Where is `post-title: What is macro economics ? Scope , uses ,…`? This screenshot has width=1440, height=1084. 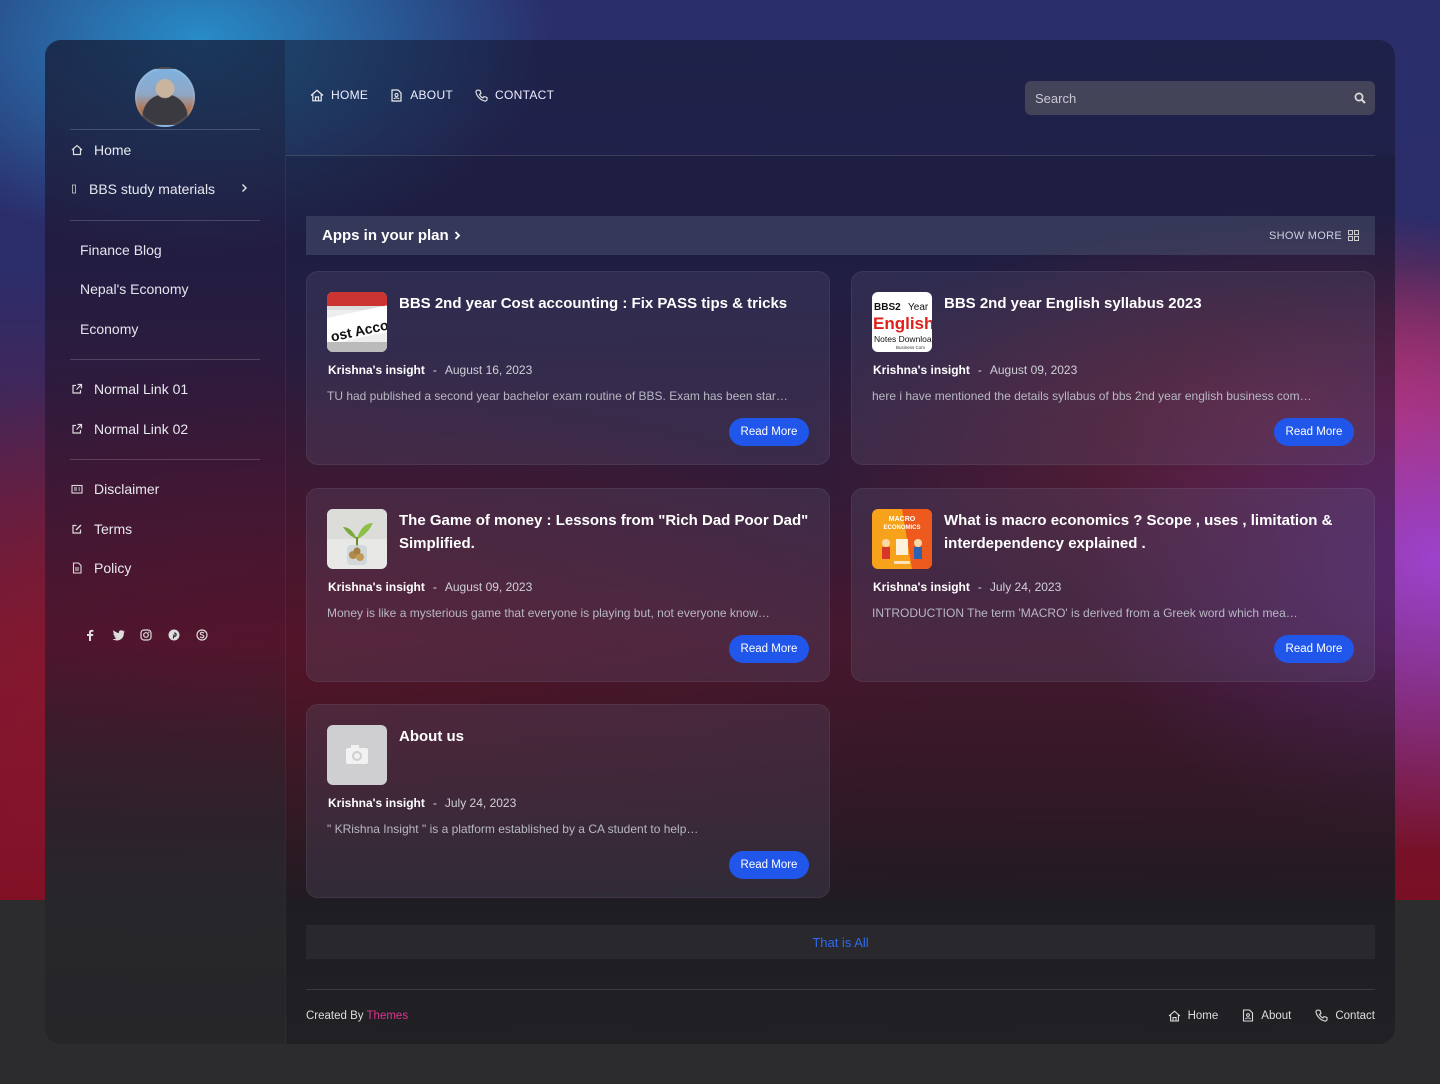
post-title: What is macro economics ? Scope , uses ,… is located at coordinates (1149, 532).